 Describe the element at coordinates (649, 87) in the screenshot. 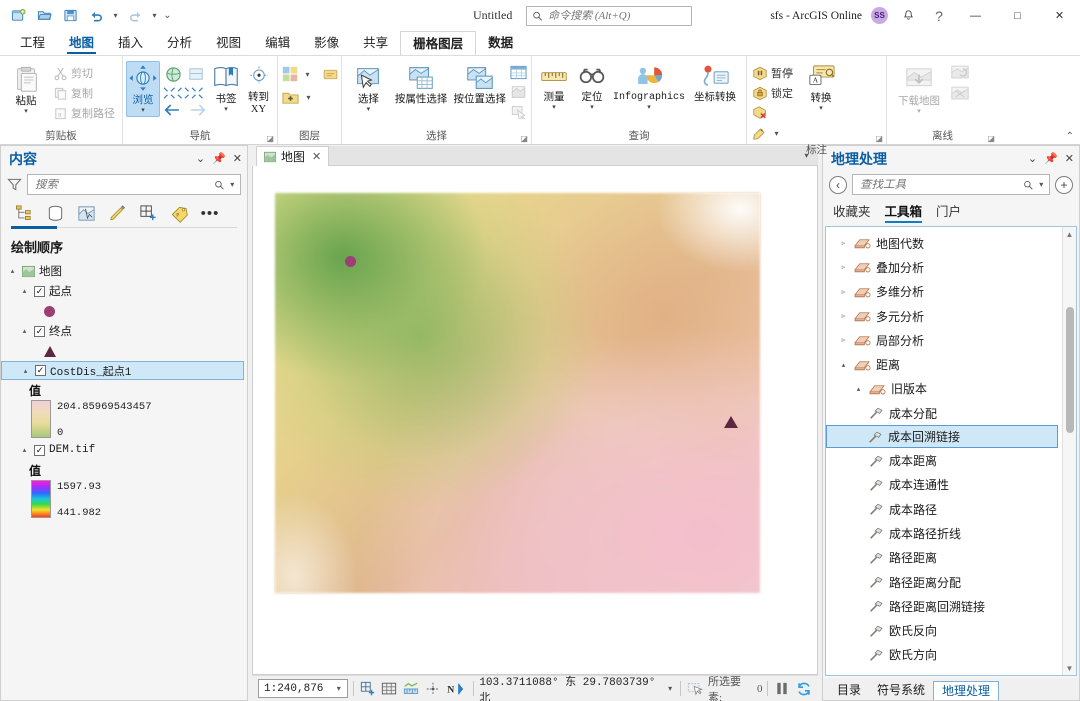

I see `infographics-button: Infographics ▾` at that location.